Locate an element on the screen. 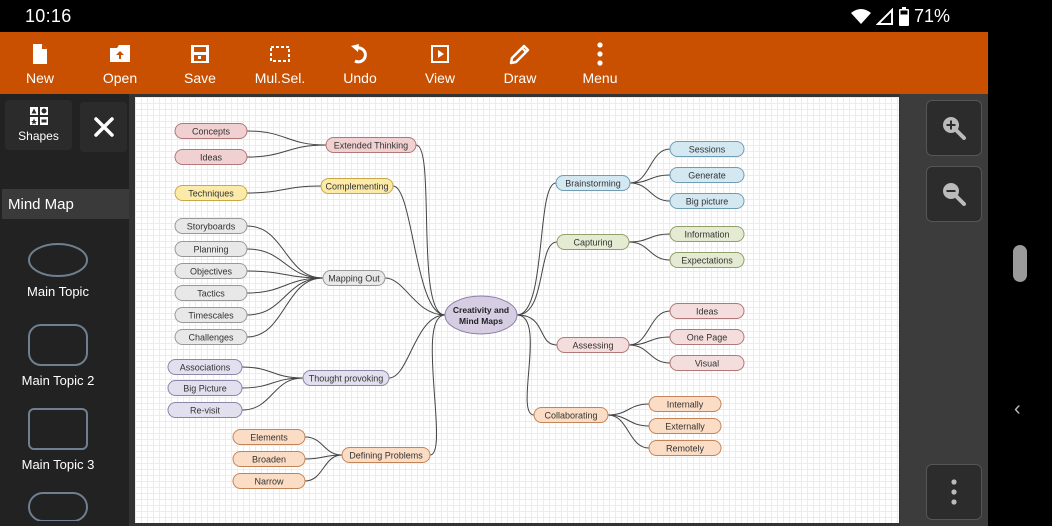 The height and width of the screenshot is (526, 1052). node-label: Assessing is located at coordinates (592, 345).